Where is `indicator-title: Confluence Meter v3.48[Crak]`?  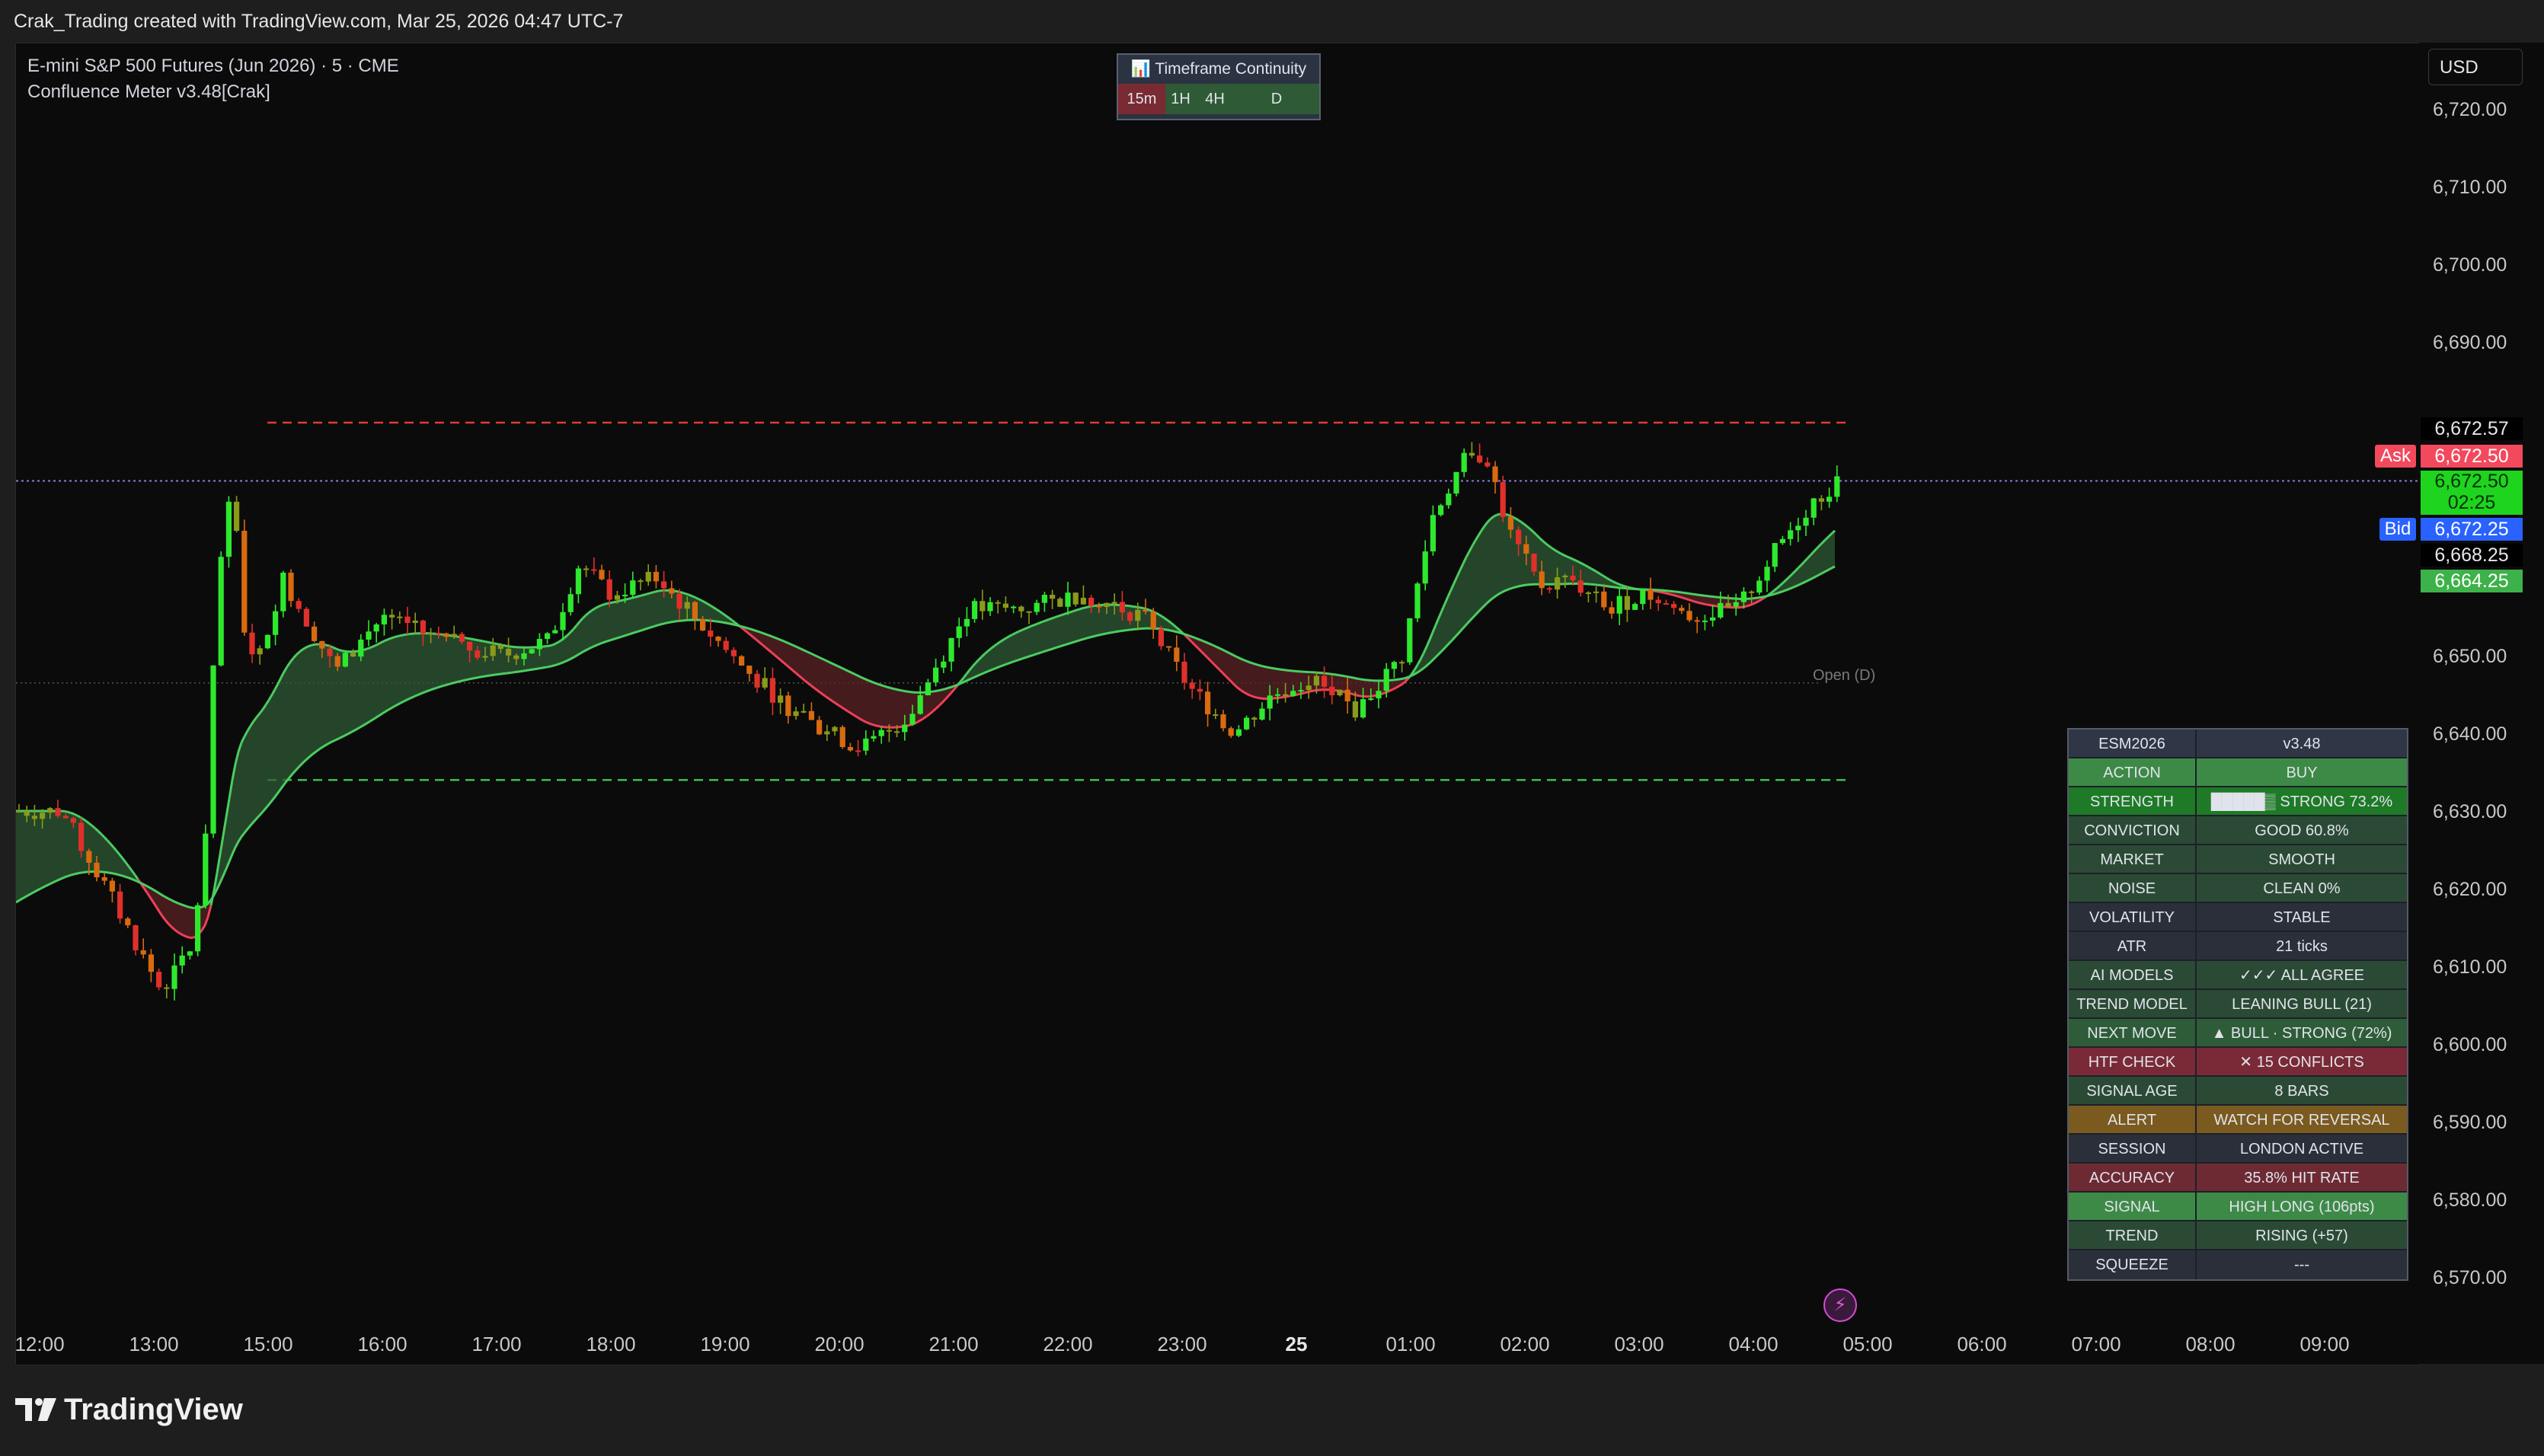
indicator-title: Confluence Meter v3.48[Crak] is located at coordinates (213, 92).